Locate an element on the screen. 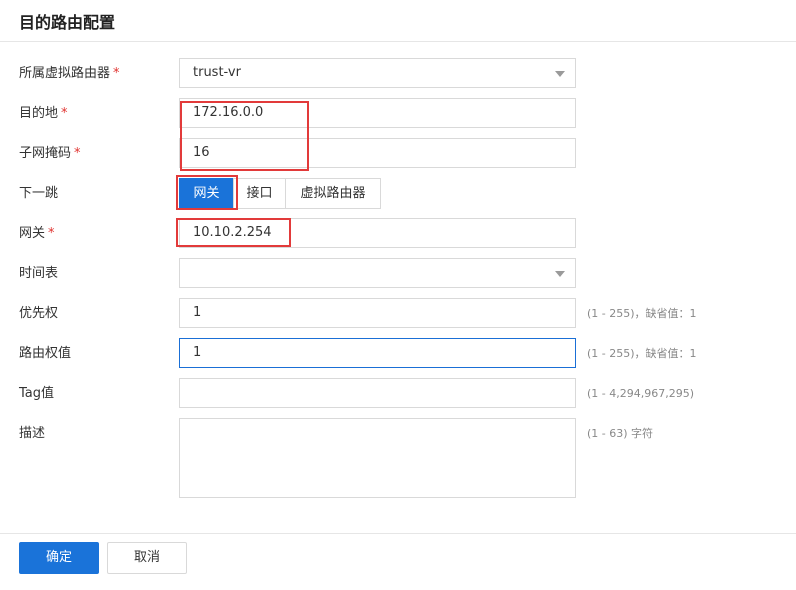 The image size is (796, 590). dialog-title: 目的路由配置 is located at coordinates (67, 22).